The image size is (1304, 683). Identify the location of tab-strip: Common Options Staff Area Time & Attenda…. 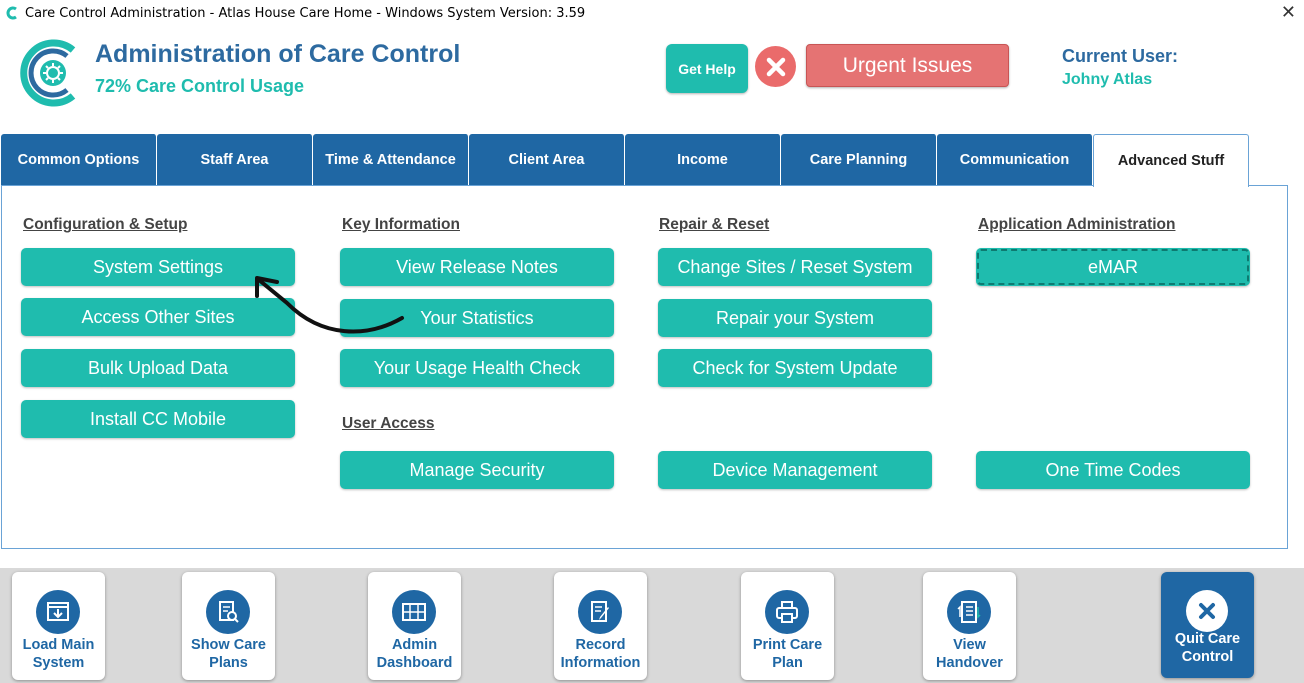
(625, 160).